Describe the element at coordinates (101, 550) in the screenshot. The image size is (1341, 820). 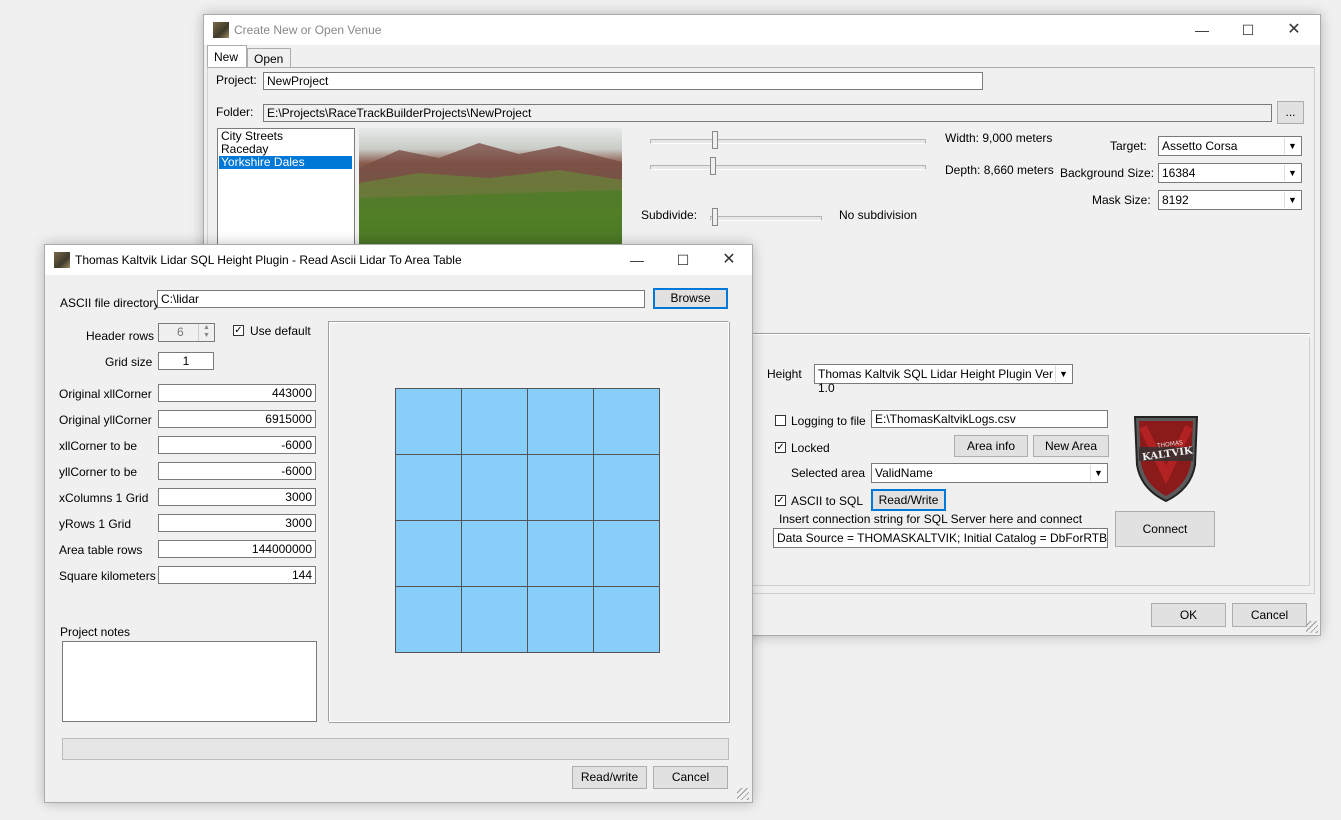
I see `field-label: Area table rows` at that location.